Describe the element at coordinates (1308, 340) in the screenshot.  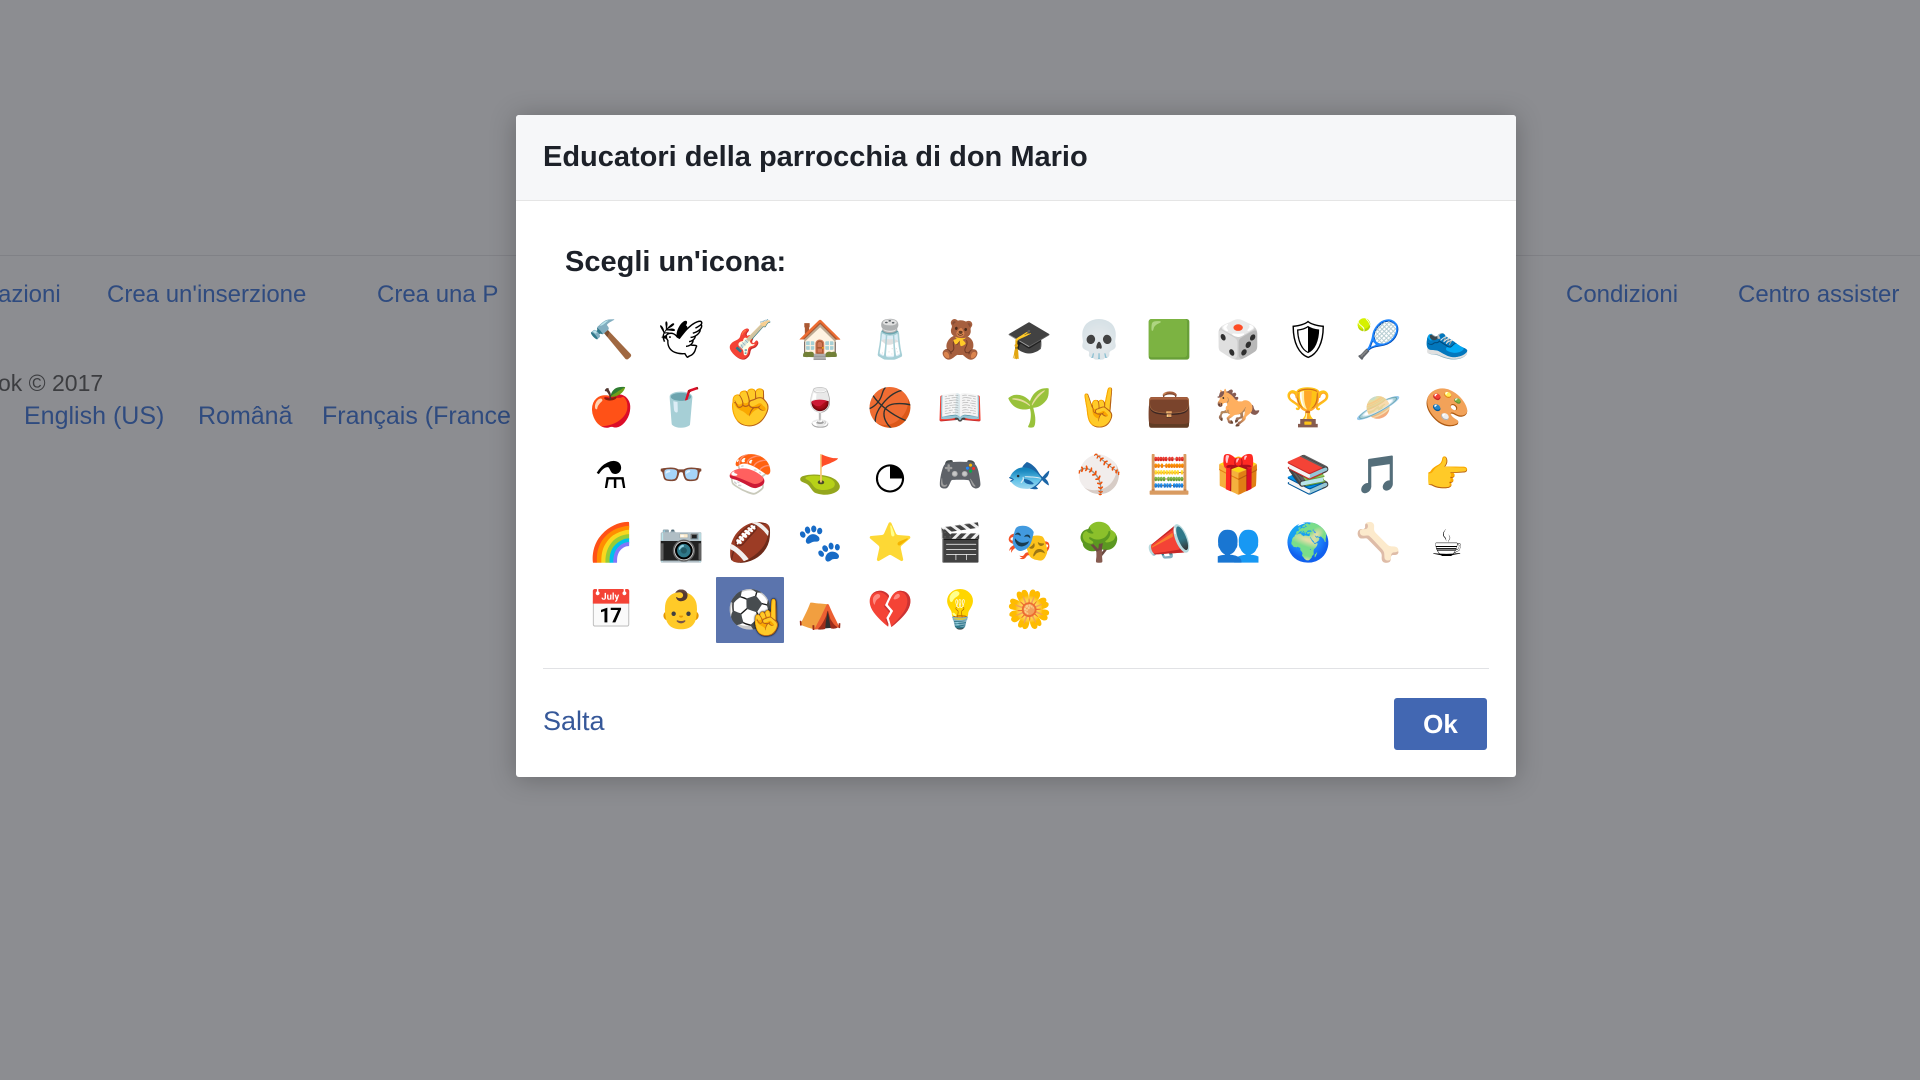
I see `shield-icon: 🛡` at that location.